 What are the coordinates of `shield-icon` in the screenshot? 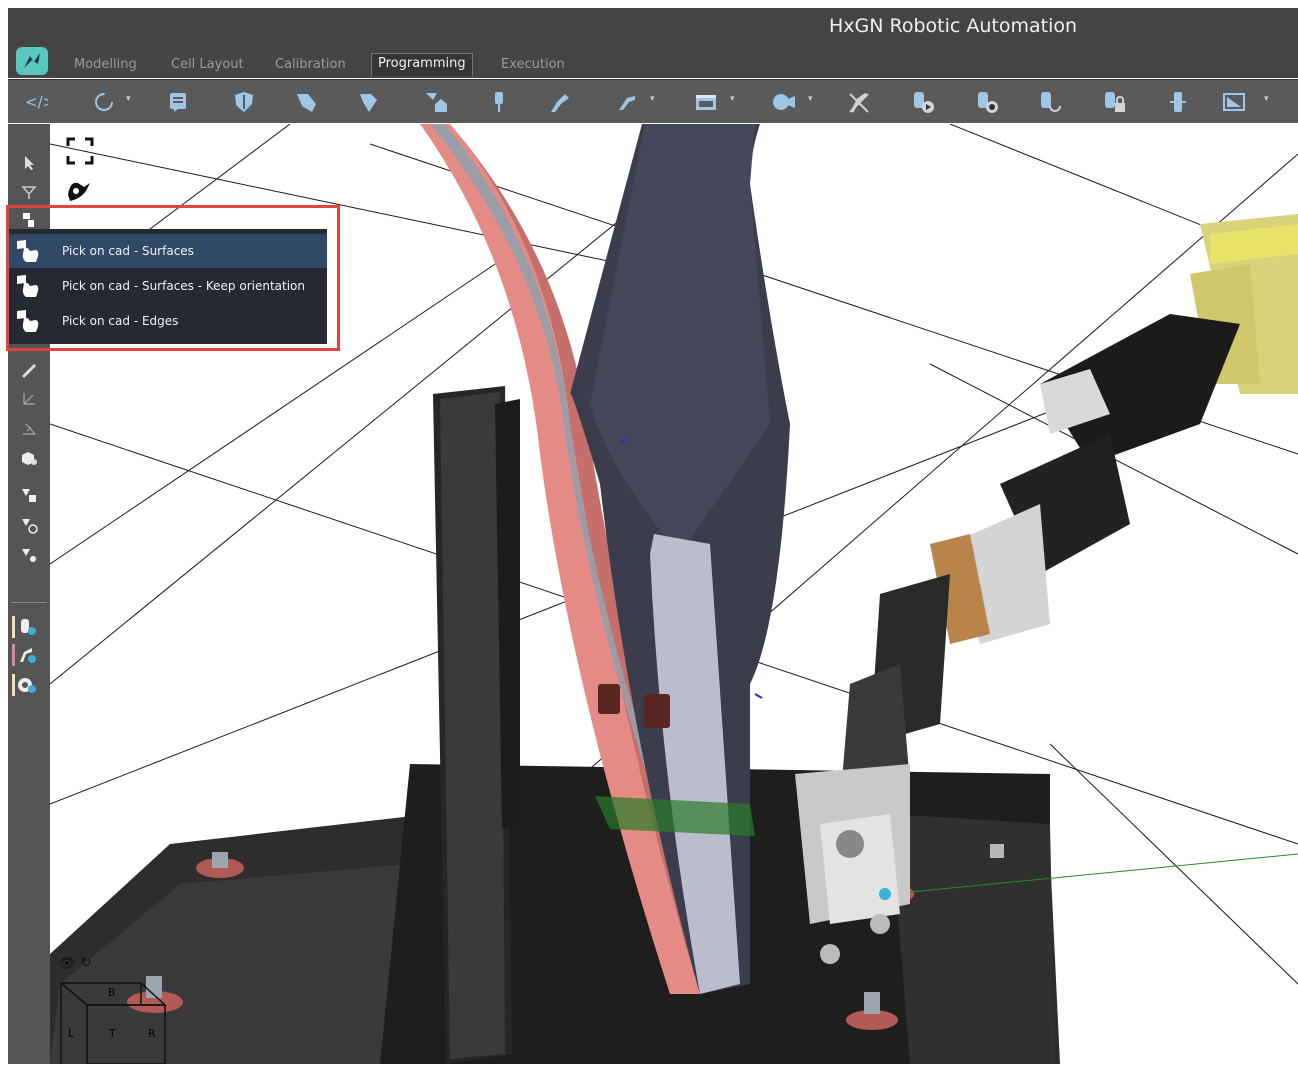 It's located at (244, 102).